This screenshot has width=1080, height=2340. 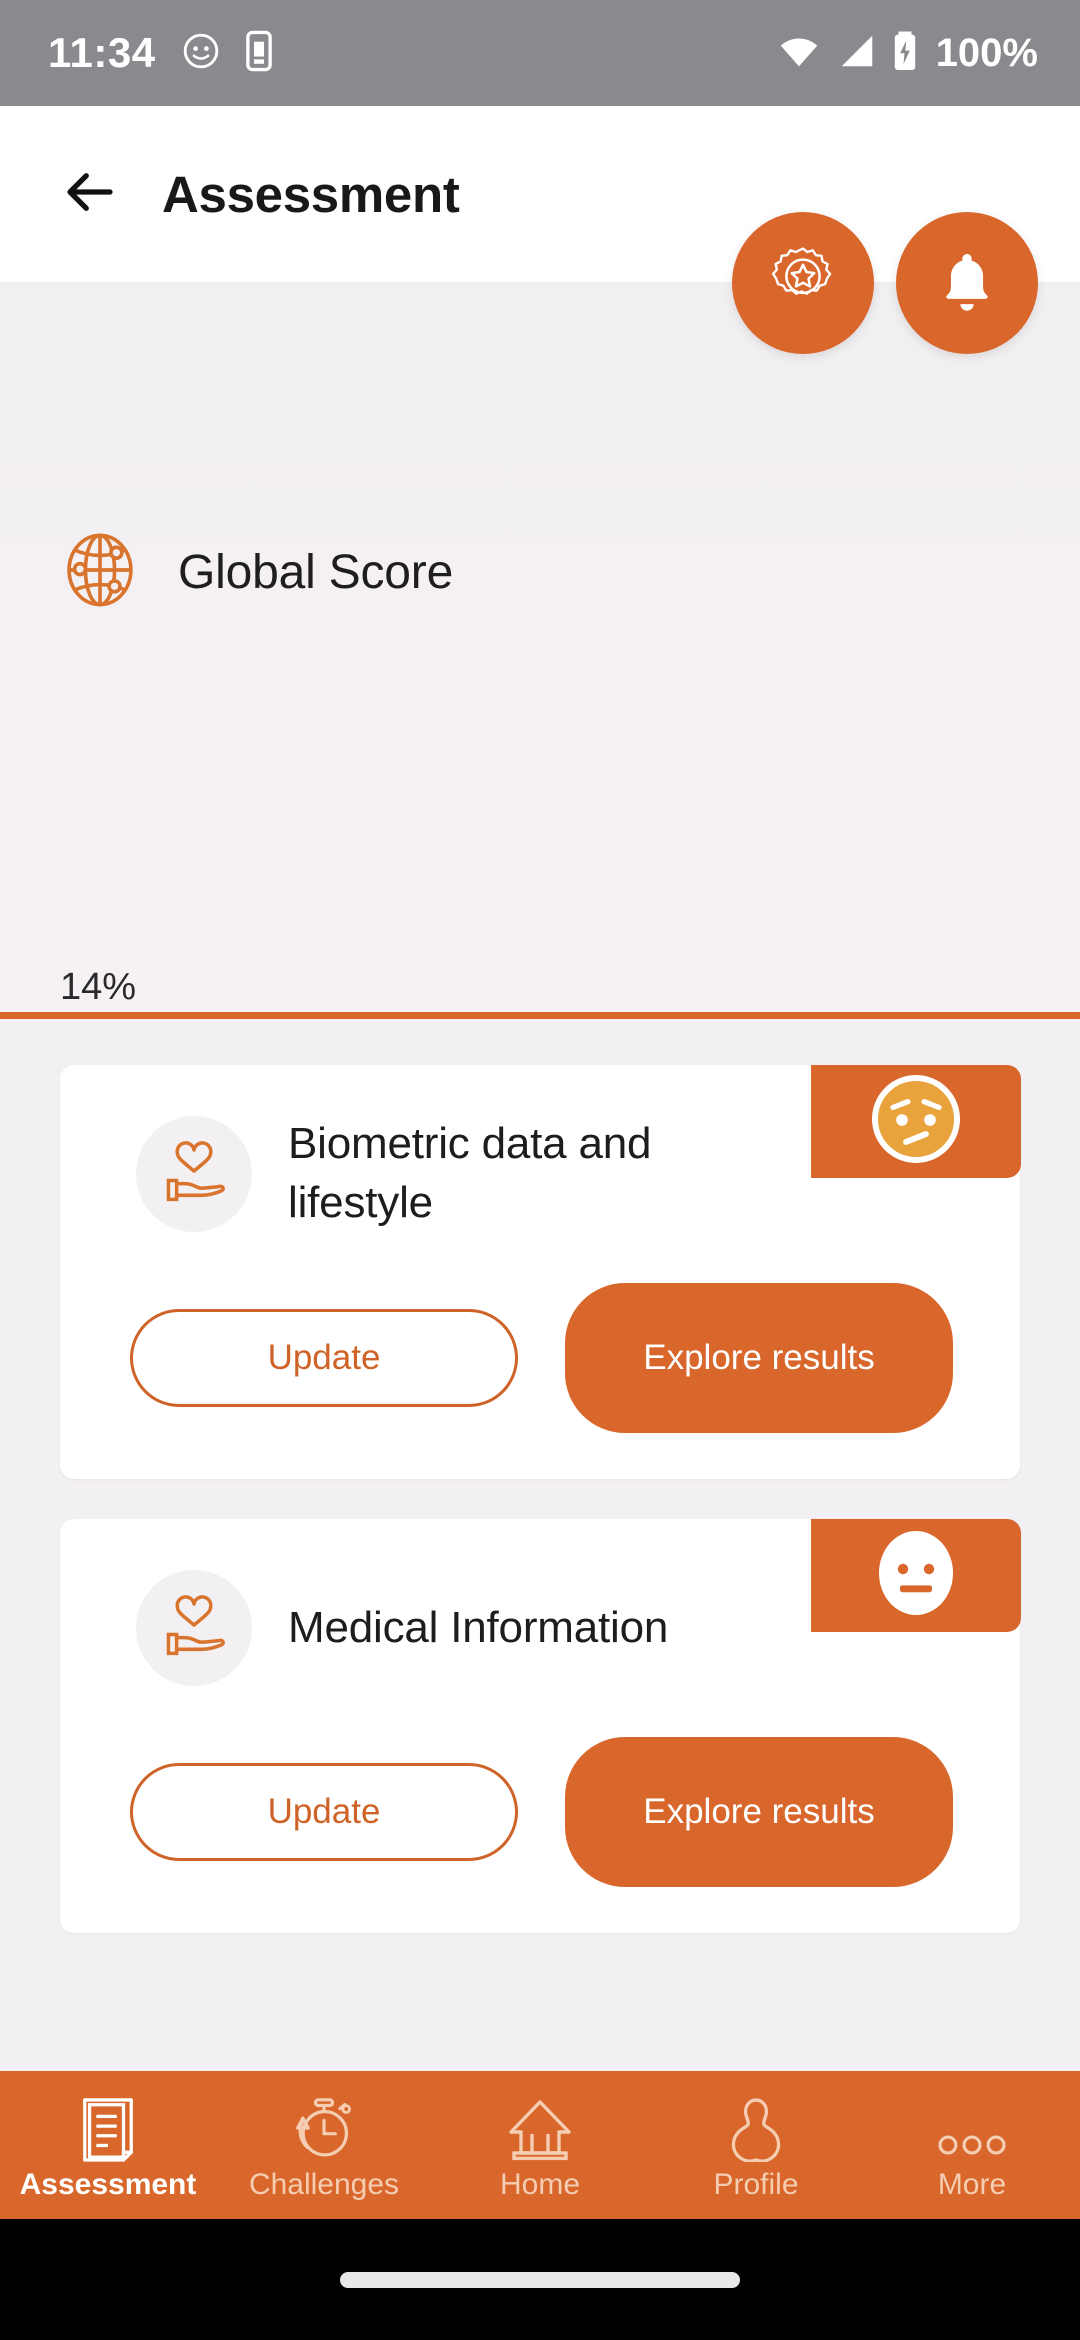 I want to click on status-bar-right: 100%, so click(x=907, y=53).